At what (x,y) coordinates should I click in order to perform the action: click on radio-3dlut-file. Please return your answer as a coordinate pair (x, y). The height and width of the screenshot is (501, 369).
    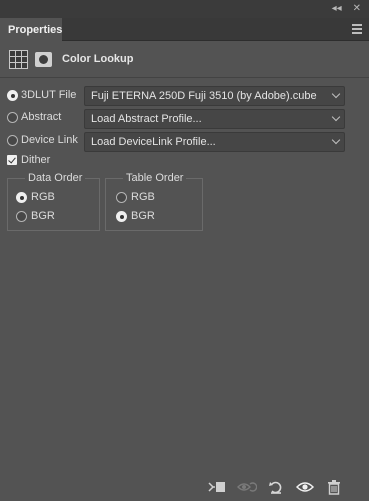
    Looking at the image, I should click on (12, 95).